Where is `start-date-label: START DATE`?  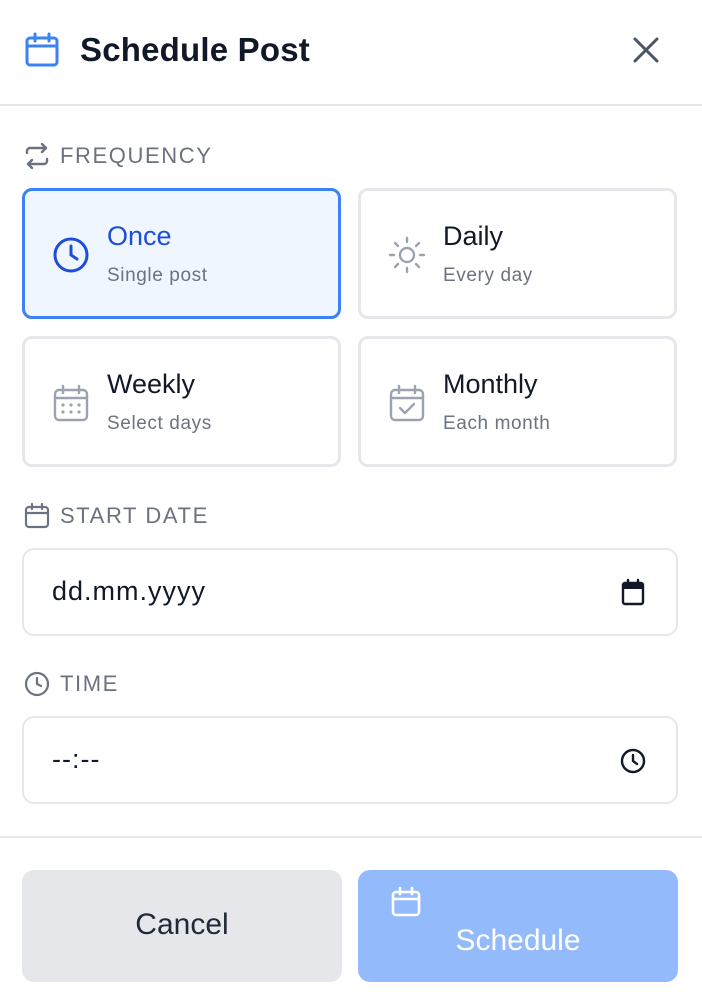
start-date-label: START DATE is located at coordinates (116, 516).